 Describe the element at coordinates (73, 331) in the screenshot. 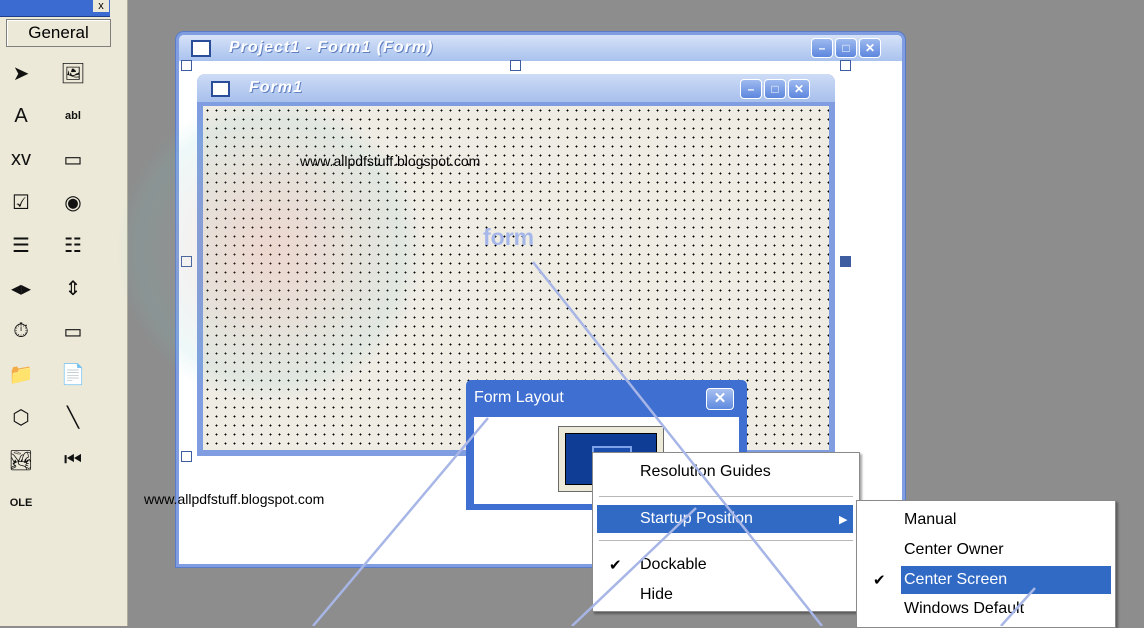

I see `drivelistbox-icon: ▭` at that location.